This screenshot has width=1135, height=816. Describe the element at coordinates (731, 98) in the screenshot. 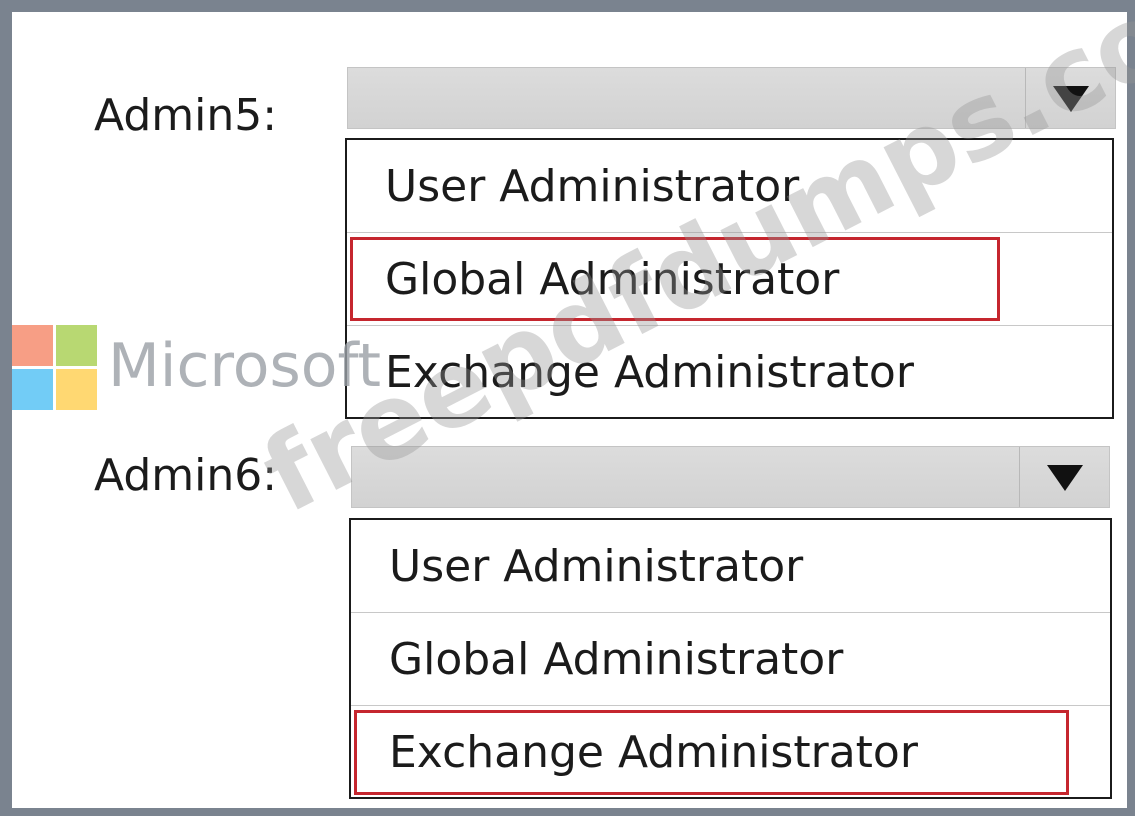

I see `admin5-dropdown` at that location.